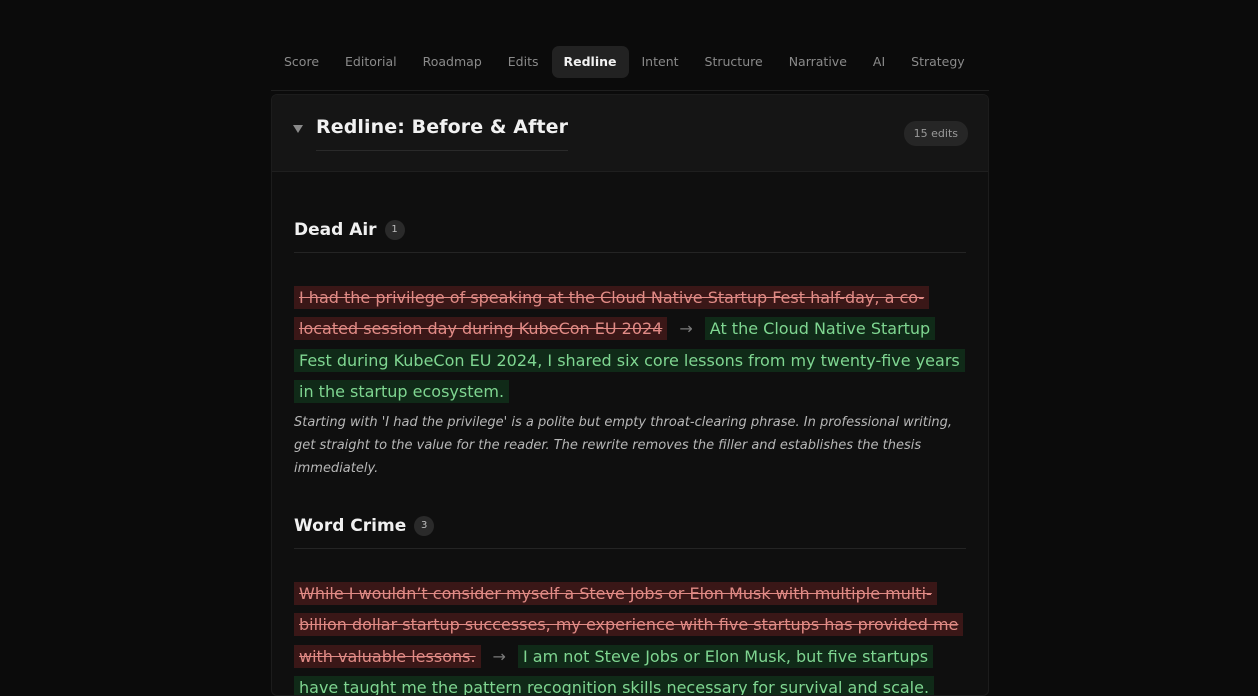 The height and width of the screenshot is (696, 1258). Describe the element at coordinates (734, 62) in the screenshot. I see `tab-structure: Structure` at that location.